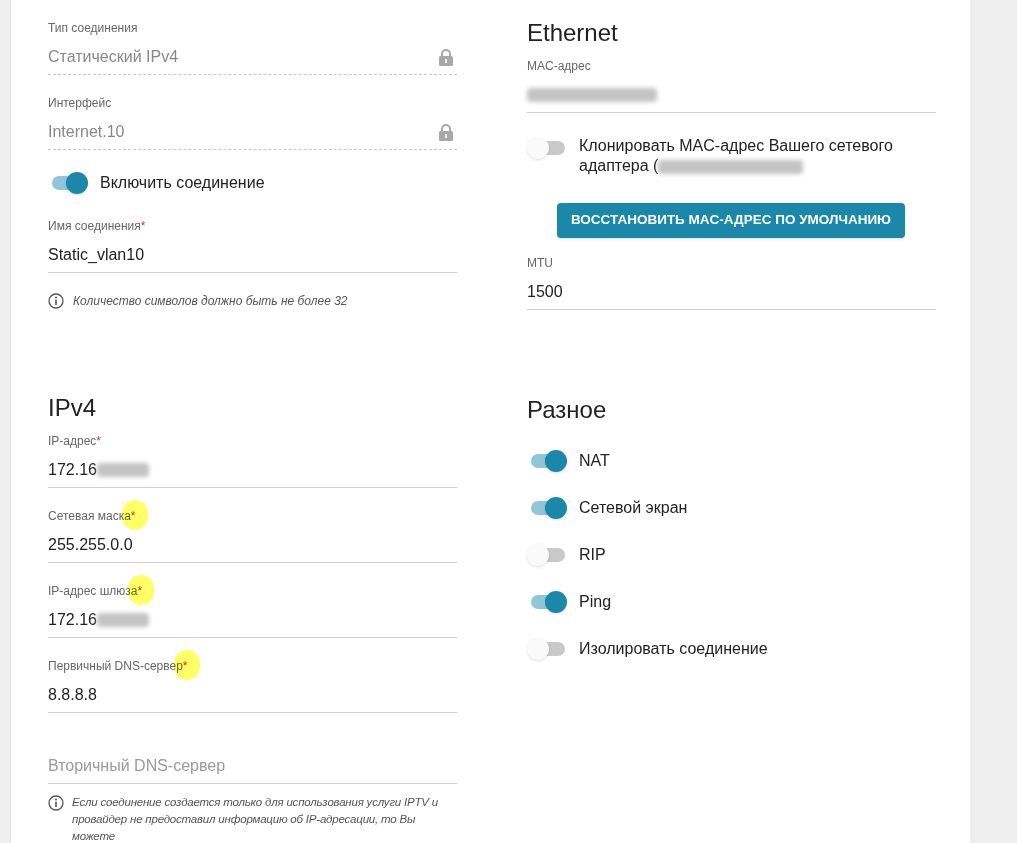 This screenshot has width=1017, height=843. I want to click on input-field: Static_vlan10, so click(252, 255).